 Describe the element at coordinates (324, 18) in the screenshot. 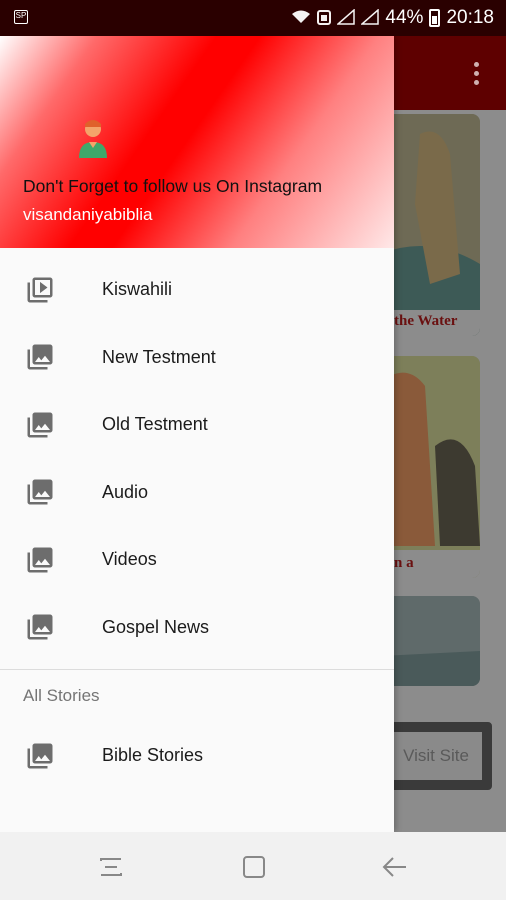

I see `data-icon` at that location.